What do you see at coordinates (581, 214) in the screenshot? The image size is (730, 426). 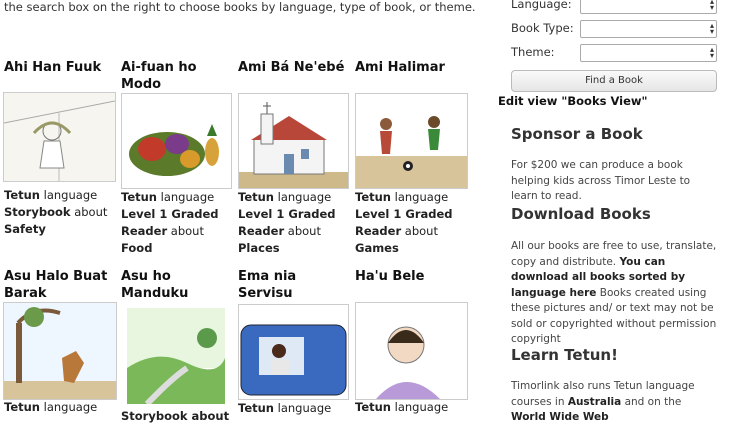 I see `download-heading: Download Books` at bounding box center [581, 214].